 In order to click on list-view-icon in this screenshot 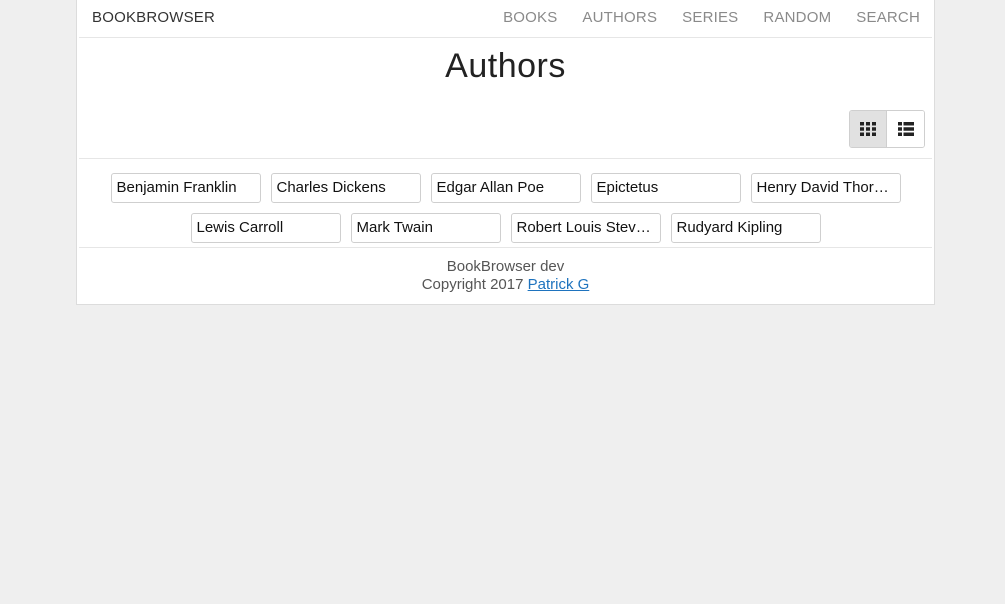, I will do `click(905, 129)`.